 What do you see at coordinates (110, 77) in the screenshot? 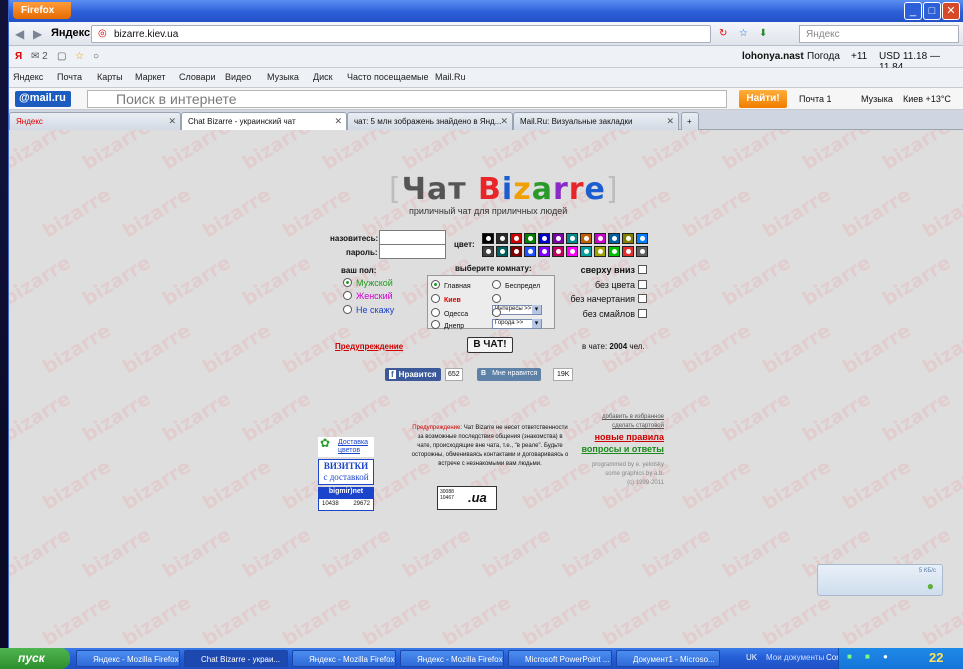
I see `bookmark-item: Карты` at bounding box center [110, 77].